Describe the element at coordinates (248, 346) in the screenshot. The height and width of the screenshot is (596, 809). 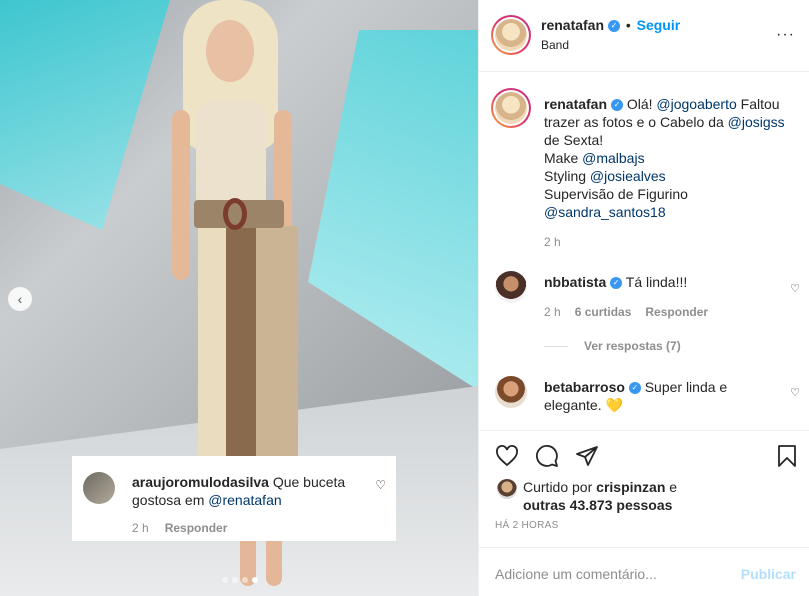
I see `photo-subject-skirt` at that location.